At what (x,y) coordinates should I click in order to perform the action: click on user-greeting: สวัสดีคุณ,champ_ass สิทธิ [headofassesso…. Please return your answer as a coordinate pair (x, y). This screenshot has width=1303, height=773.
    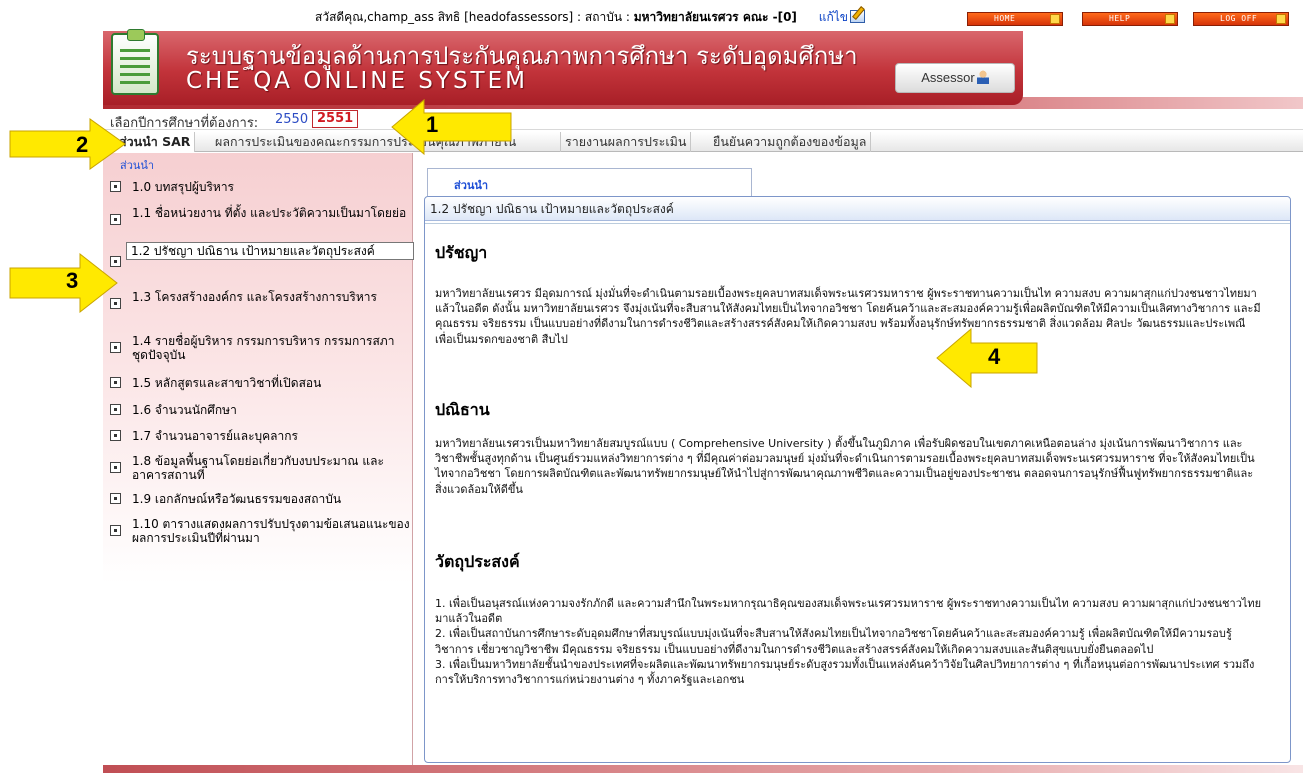
    Looking at the image, I should click on (590, 17).